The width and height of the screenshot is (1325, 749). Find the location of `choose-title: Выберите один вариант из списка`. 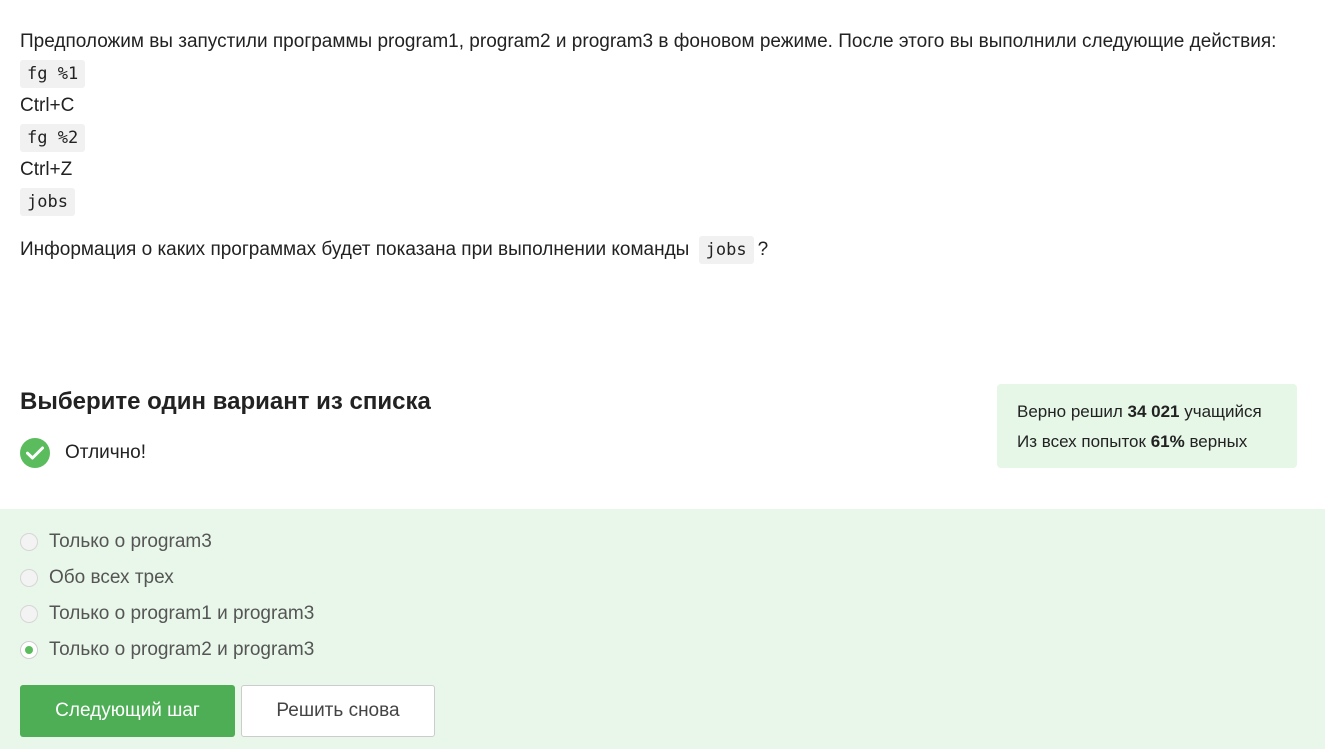

choose-title: Выберите один вариант из списка is located at coordinates (225, 401).